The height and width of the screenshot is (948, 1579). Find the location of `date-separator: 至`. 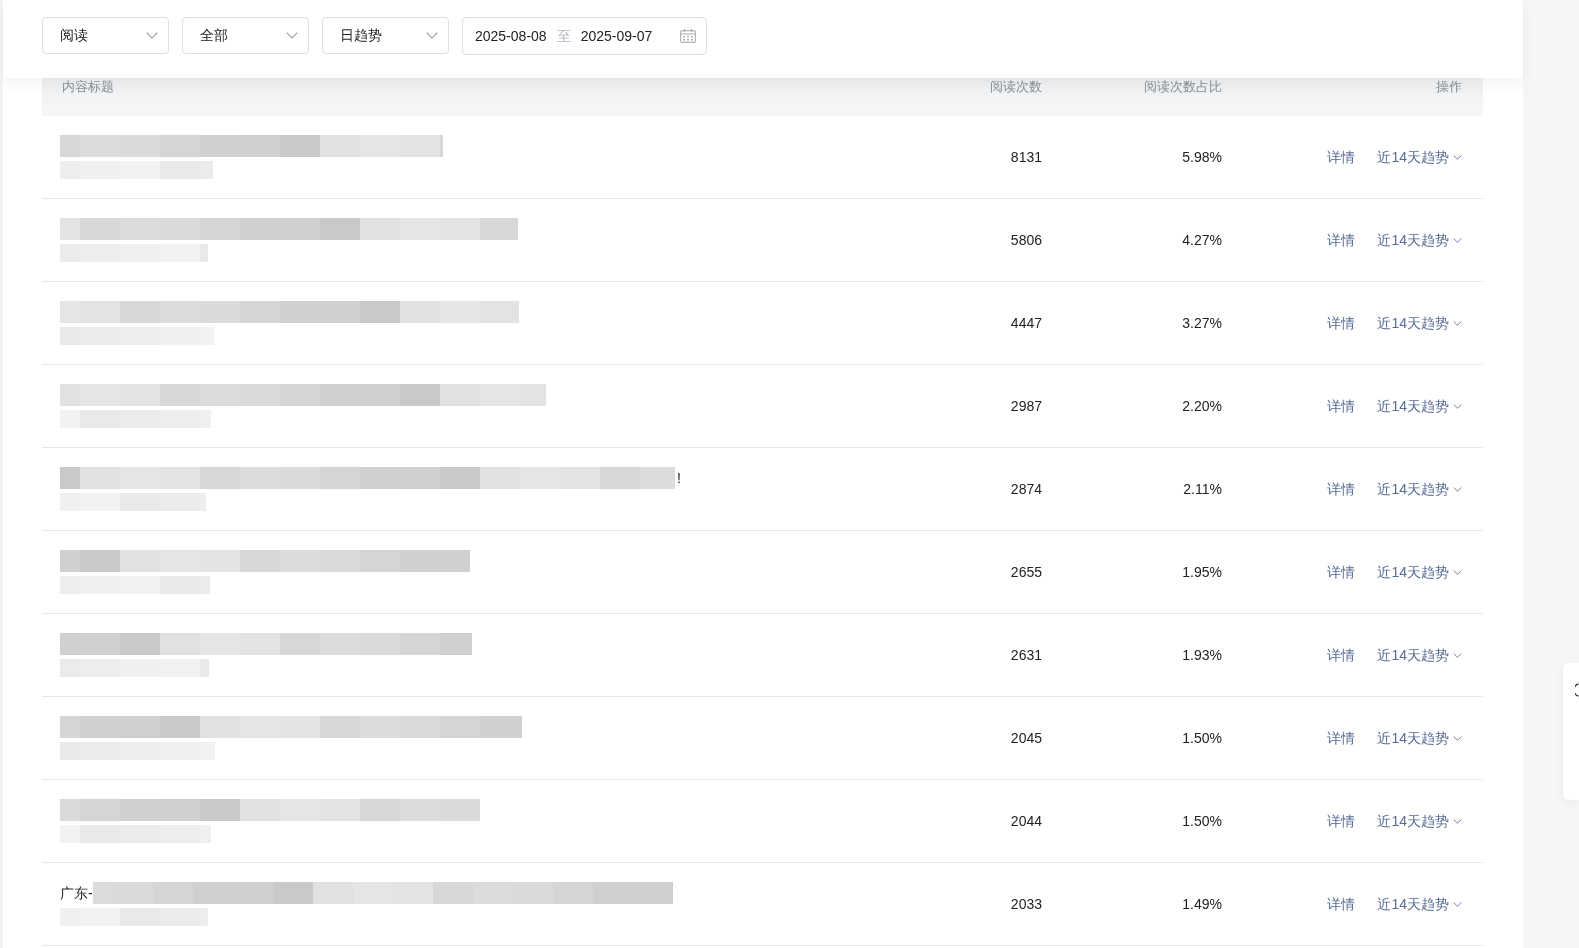

date-separator: 至 is located at coordinates (563, 36).